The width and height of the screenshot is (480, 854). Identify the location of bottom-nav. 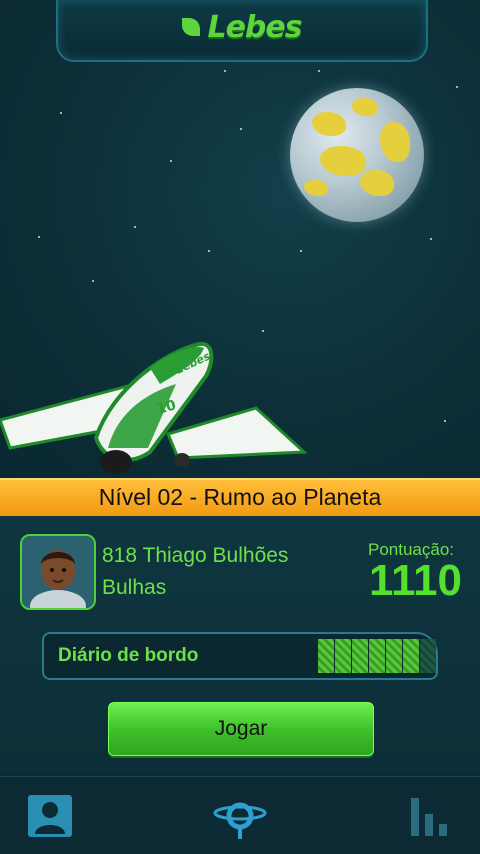
(240, 815).